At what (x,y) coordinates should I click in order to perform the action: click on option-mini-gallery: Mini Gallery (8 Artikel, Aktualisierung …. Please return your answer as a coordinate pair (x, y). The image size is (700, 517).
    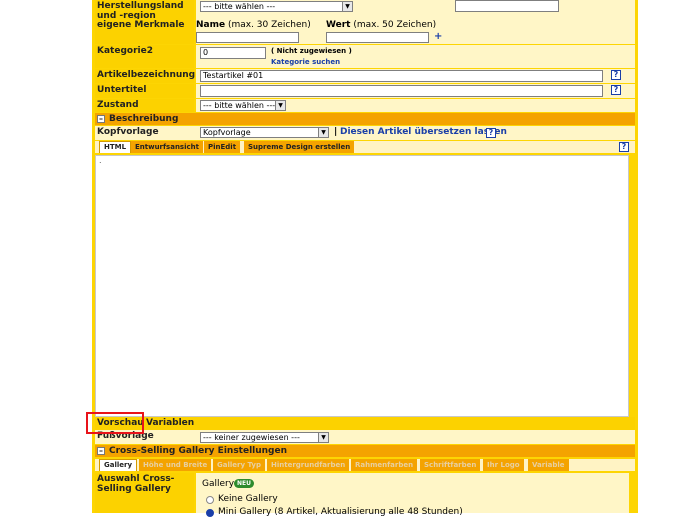
    Looking at the image, I should click on (340, 512).